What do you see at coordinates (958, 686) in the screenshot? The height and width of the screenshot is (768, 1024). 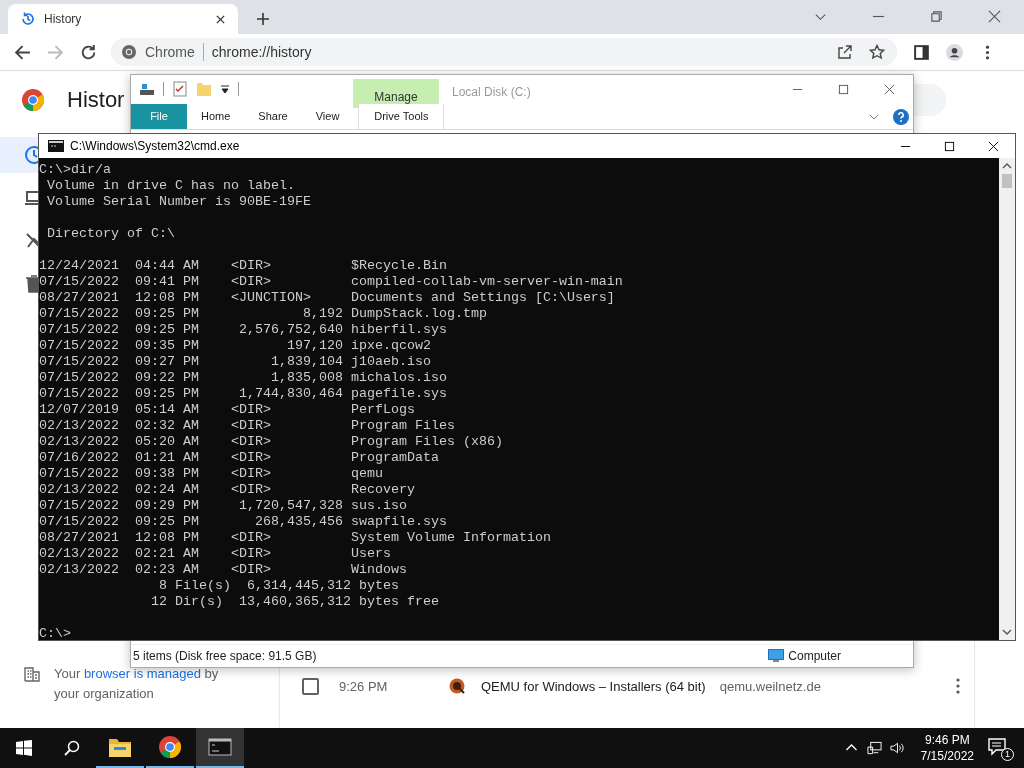 I see `more-icon` at bounding box center [958, 686].